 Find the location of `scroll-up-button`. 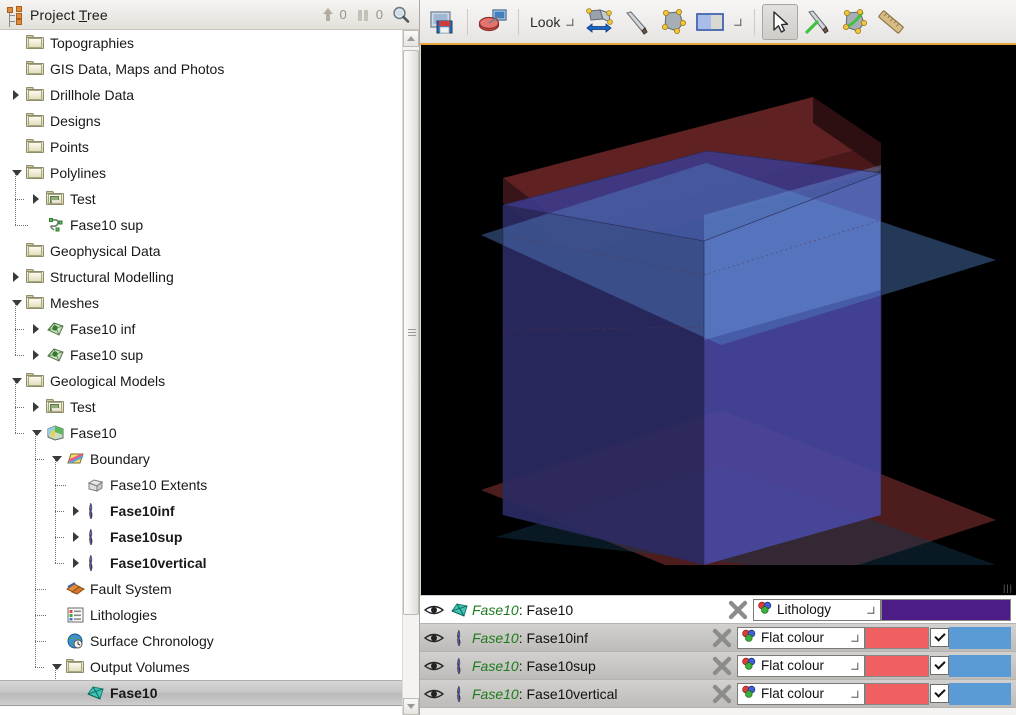

scroll-up-button is located at coordinates (411, 38).